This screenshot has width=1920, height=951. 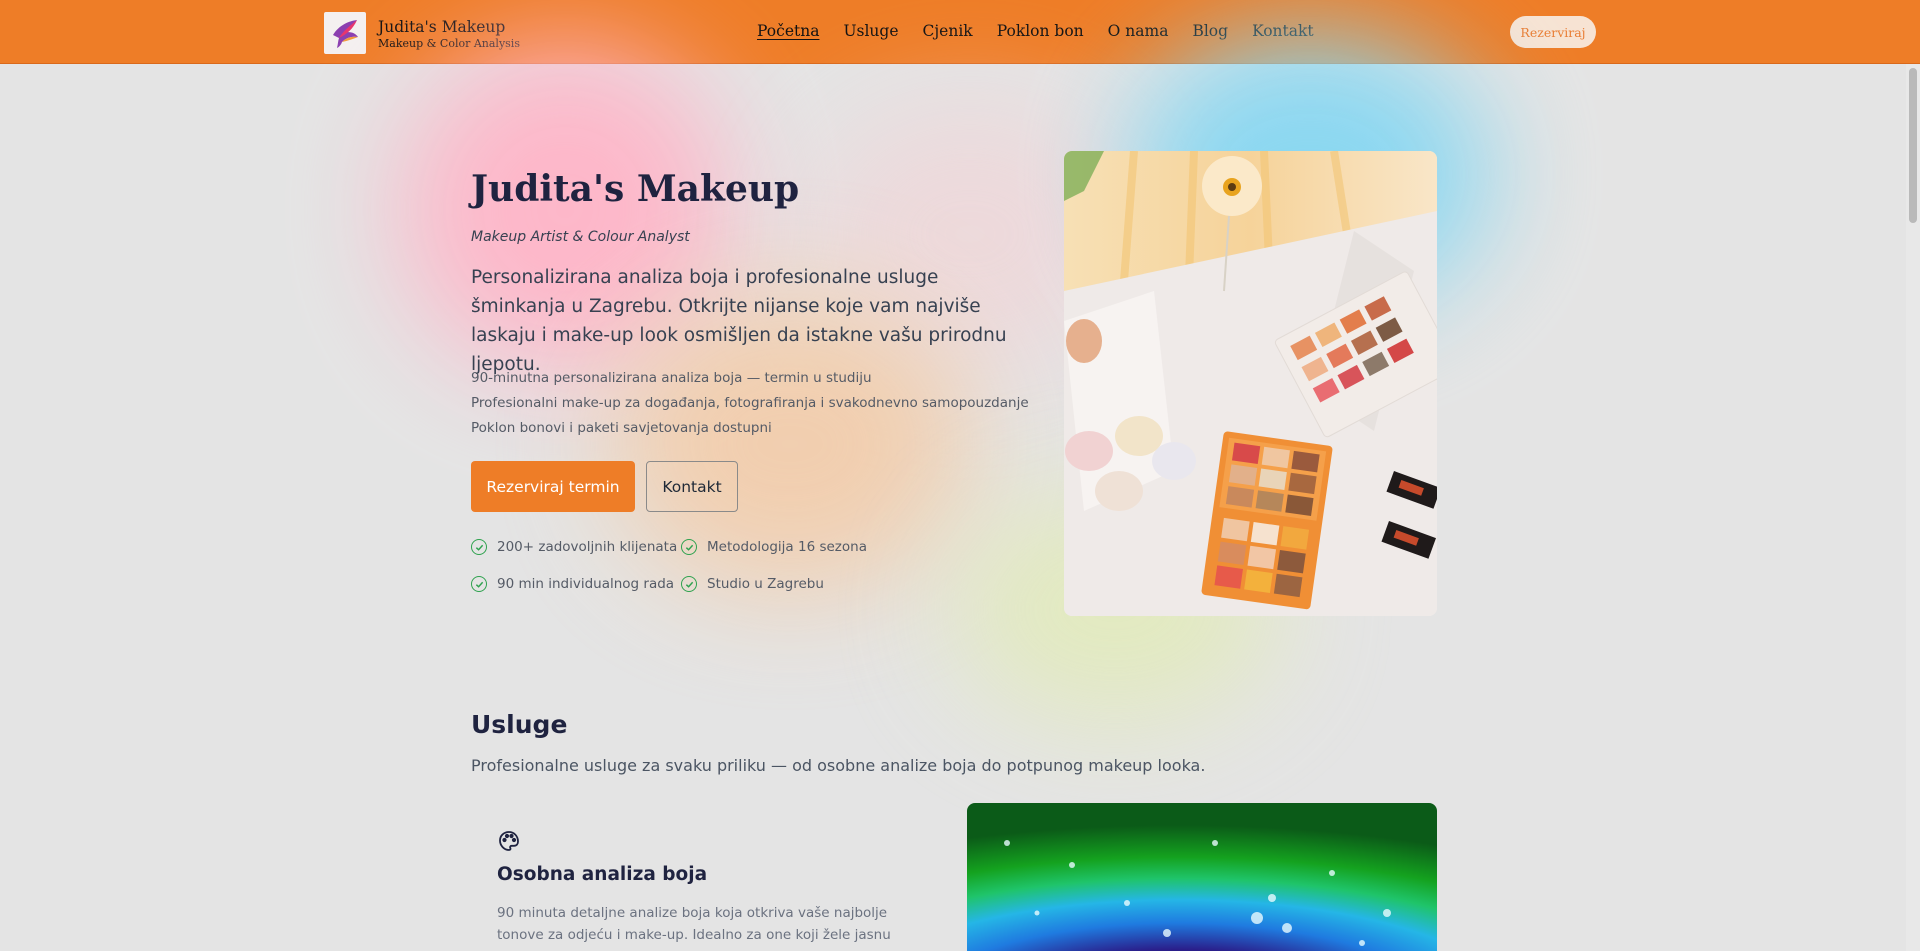 What do you see at coordinates (870, 31) in the screenshot?
I see `nav-usluge: Usluge` at bounding box center [870, 31].